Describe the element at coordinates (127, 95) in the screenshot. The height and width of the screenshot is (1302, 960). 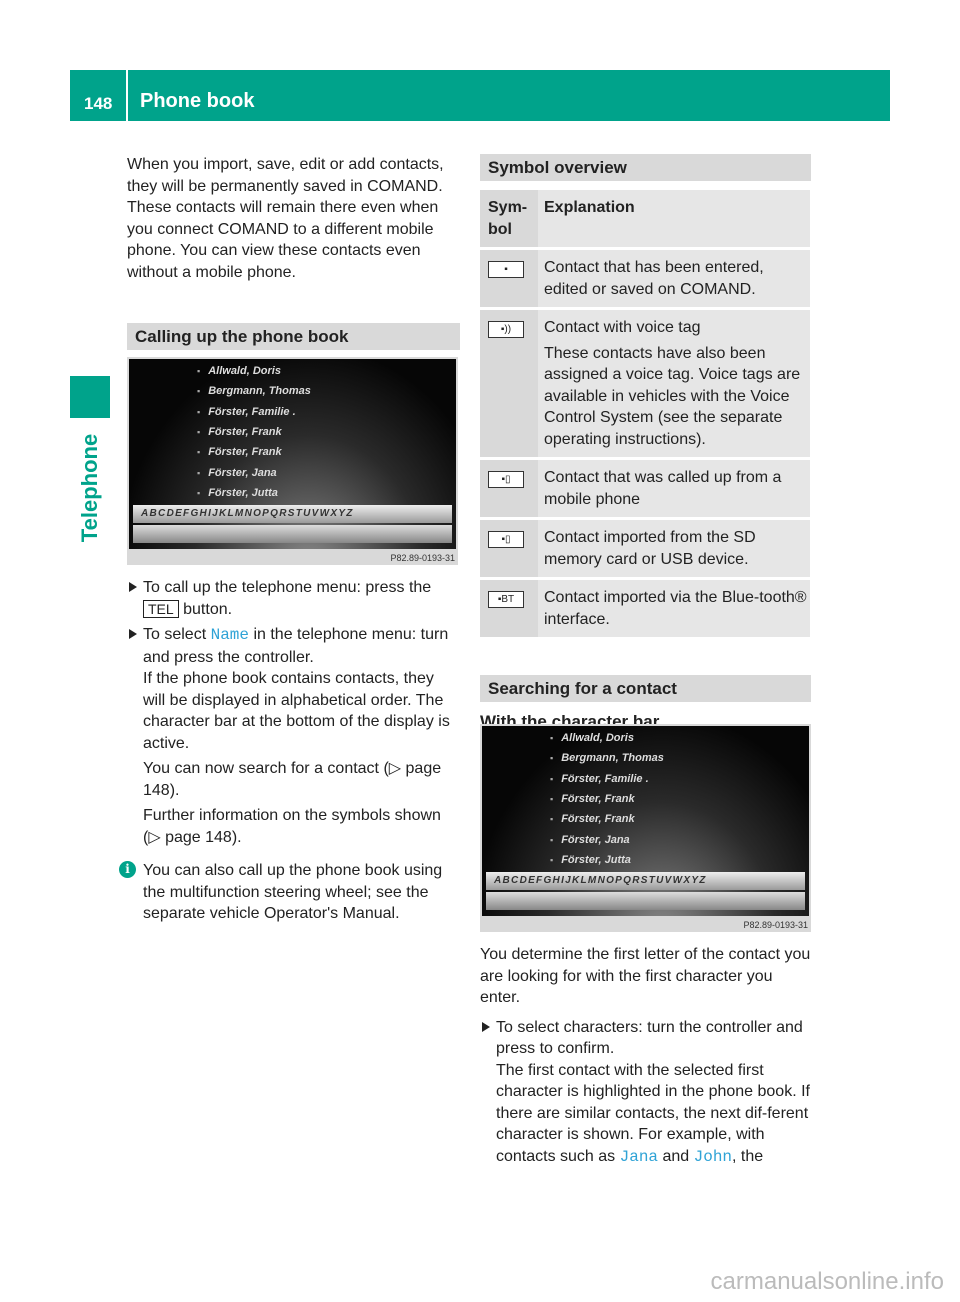
I see `divider` at that location.